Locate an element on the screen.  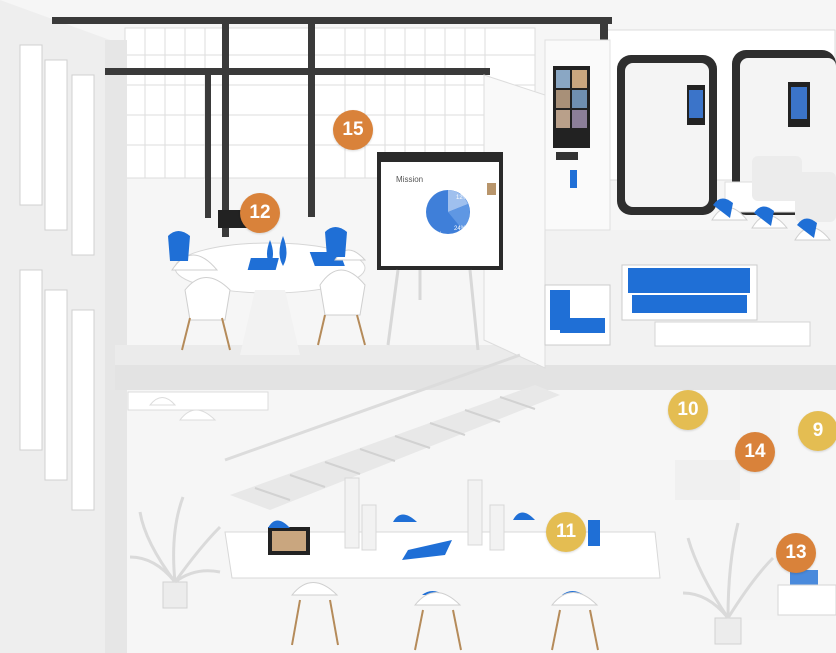
pie-slice-label-3: 64% is located at coordinates (436, 235).